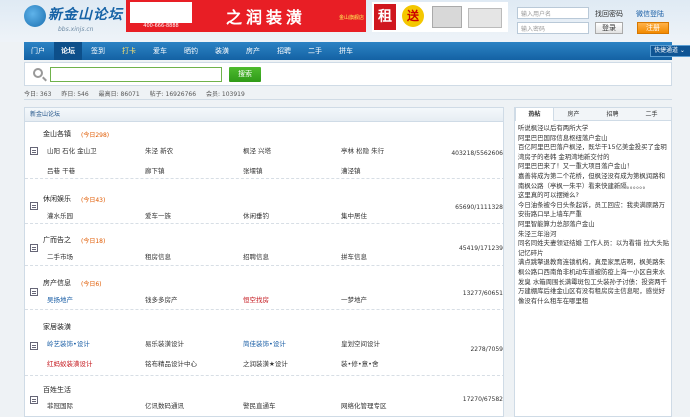 This screenshot has height=417, width=690. I want to click on sub-board-link: 廊下镇, so click(155, 170).